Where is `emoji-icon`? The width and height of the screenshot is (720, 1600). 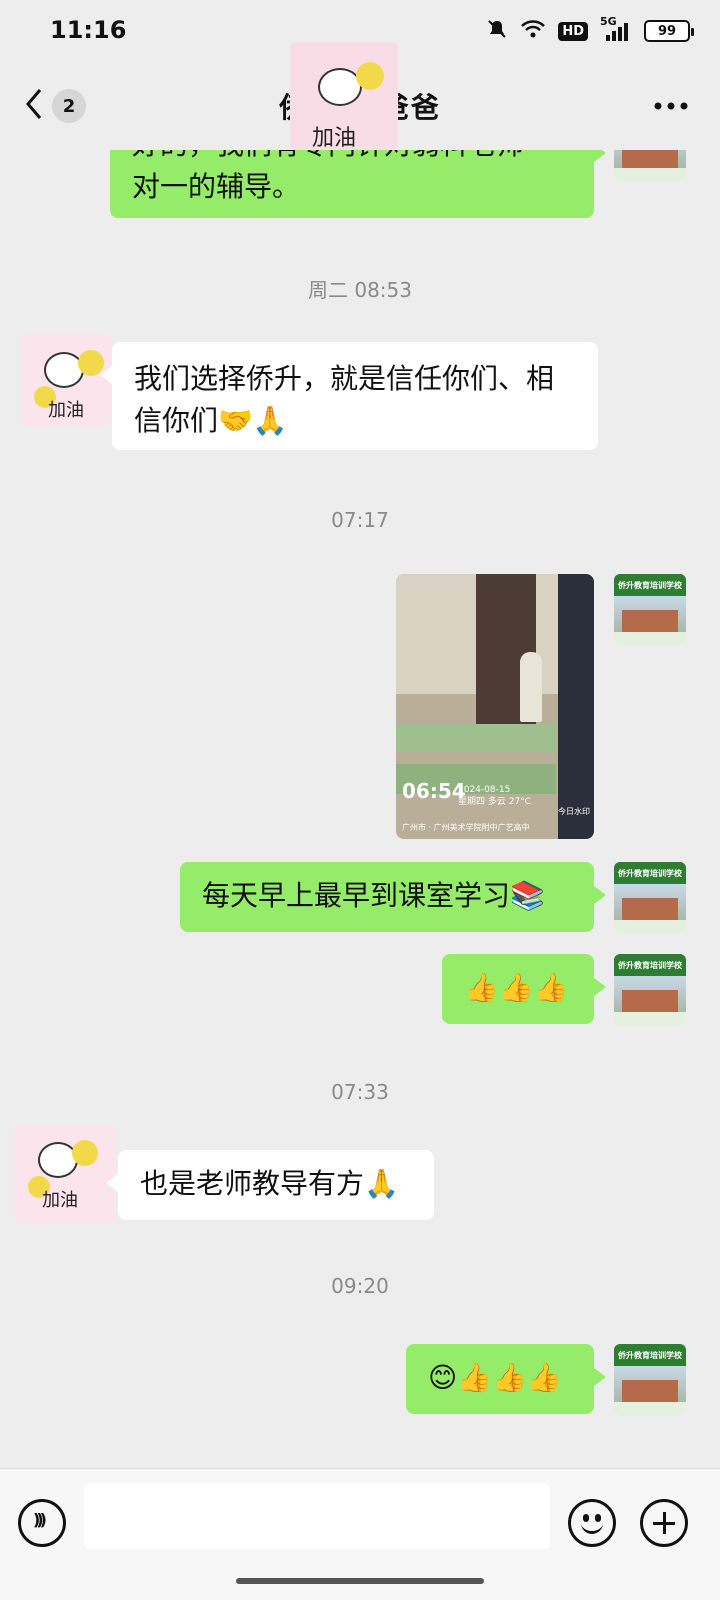
emoji-icon is located at coordinates (592, 1523).